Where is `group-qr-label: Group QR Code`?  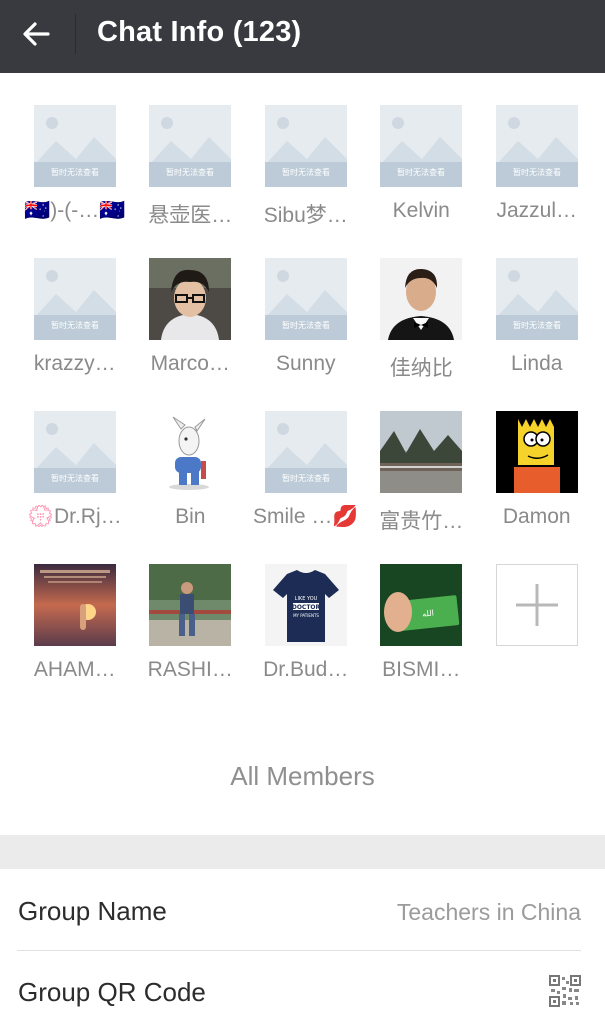 group-qr-label: Group QR Code is located at coordinates (112, 992).